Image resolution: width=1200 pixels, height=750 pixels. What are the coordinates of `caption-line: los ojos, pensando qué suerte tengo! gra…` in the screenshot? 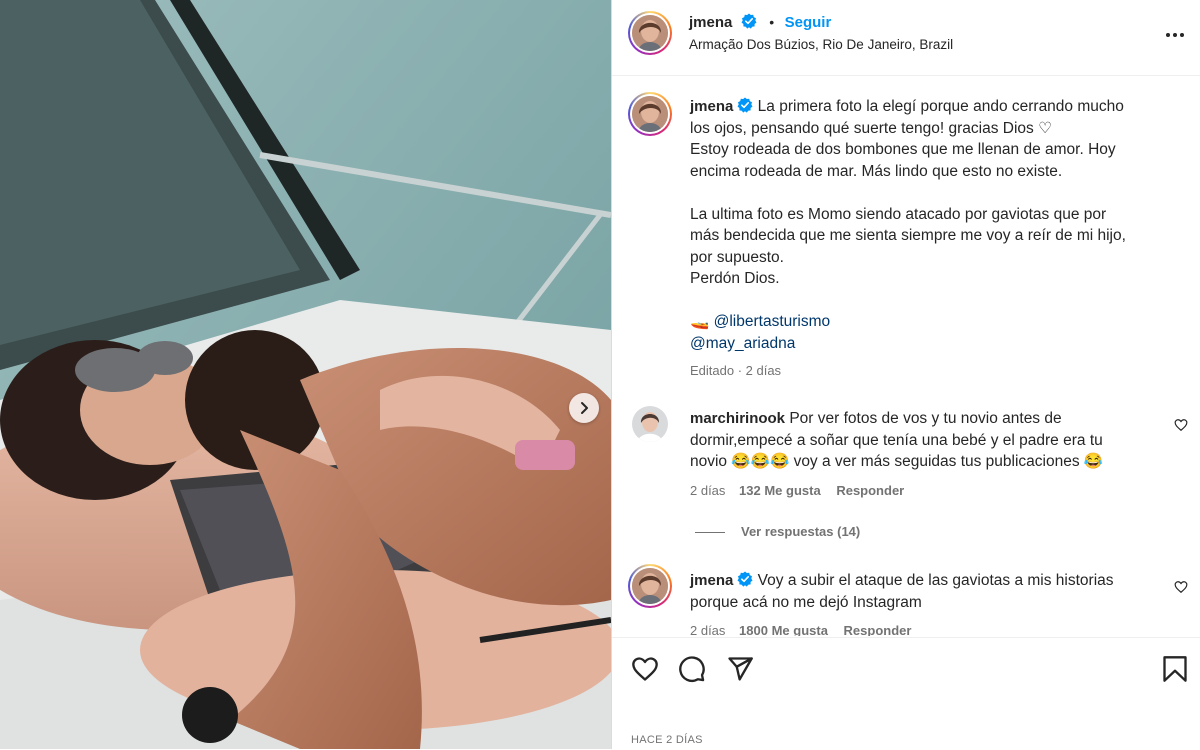 It's located at (871, 128).